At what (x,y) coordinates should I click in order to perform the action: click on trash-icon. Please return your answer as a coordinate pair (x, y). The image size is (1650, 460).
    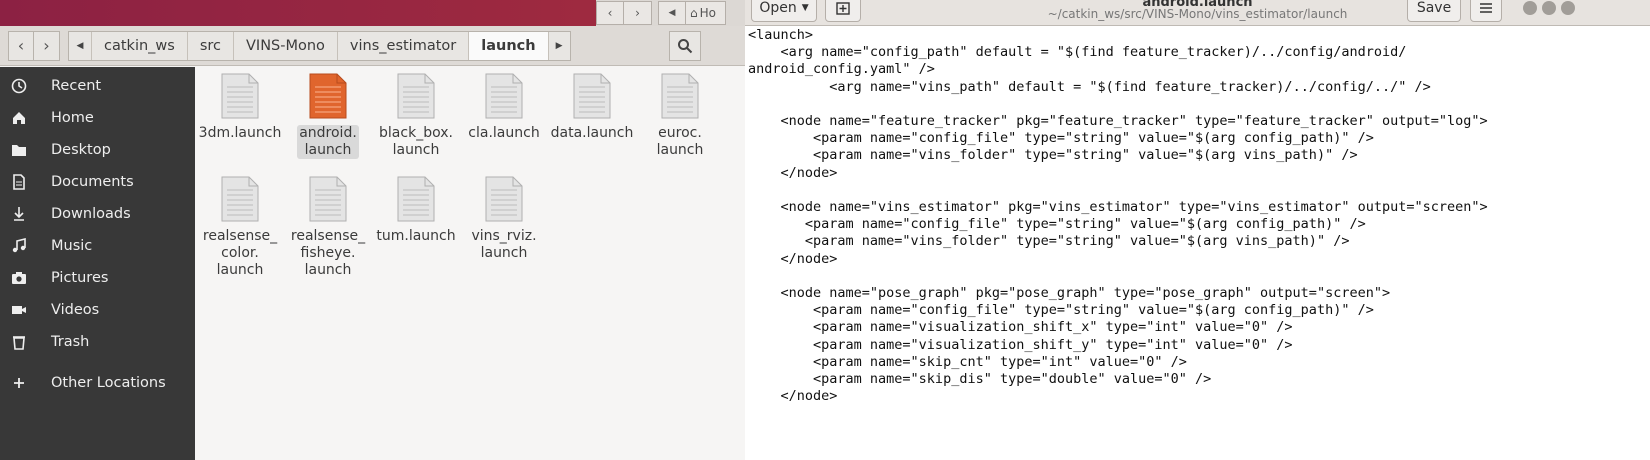
    Looking at the image, I should click on (19, 342).